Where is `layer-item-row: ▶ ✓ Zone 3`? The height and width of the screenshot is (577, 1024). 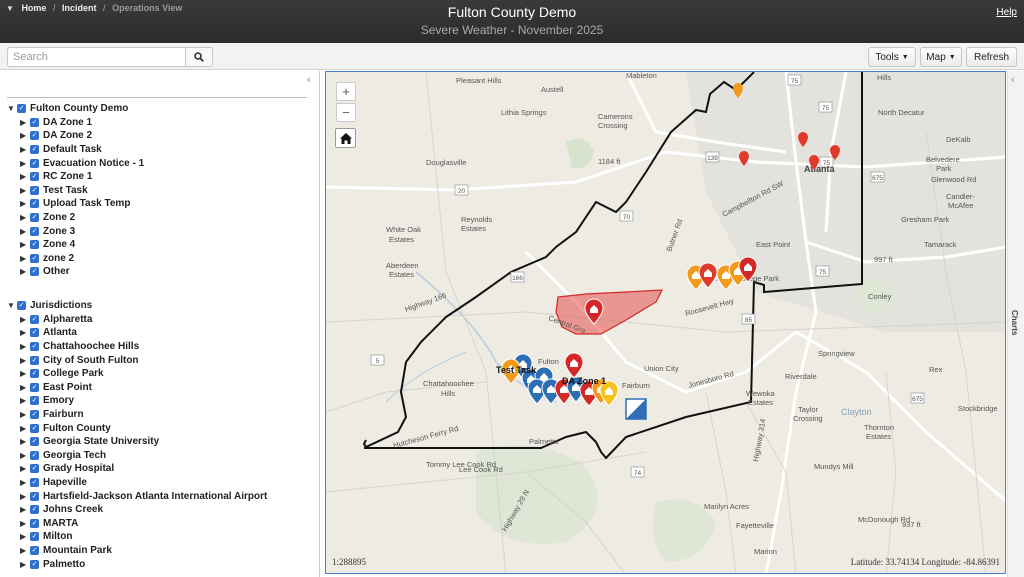
layer-item-row: ▶ ✓ Zone 3 is located at coordinates (82, 231).